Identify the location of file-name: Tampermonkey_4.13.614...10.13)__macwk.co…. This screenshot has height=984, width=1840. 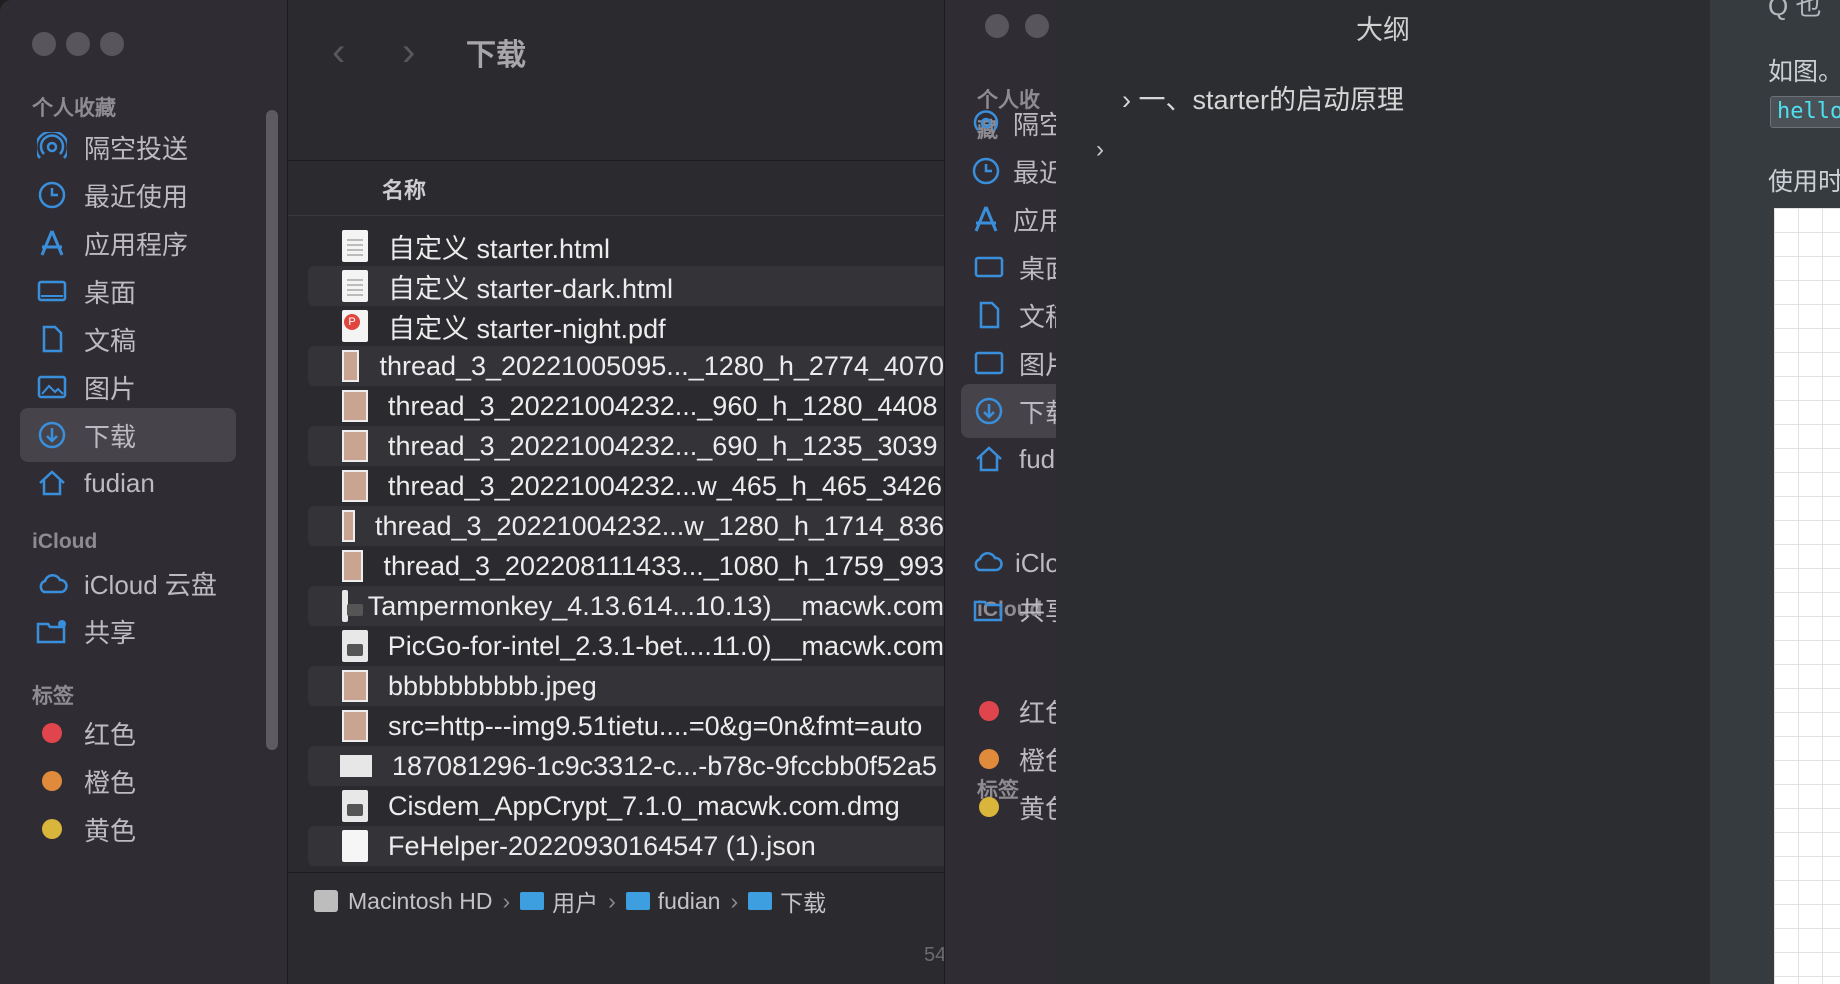
(655, 605).